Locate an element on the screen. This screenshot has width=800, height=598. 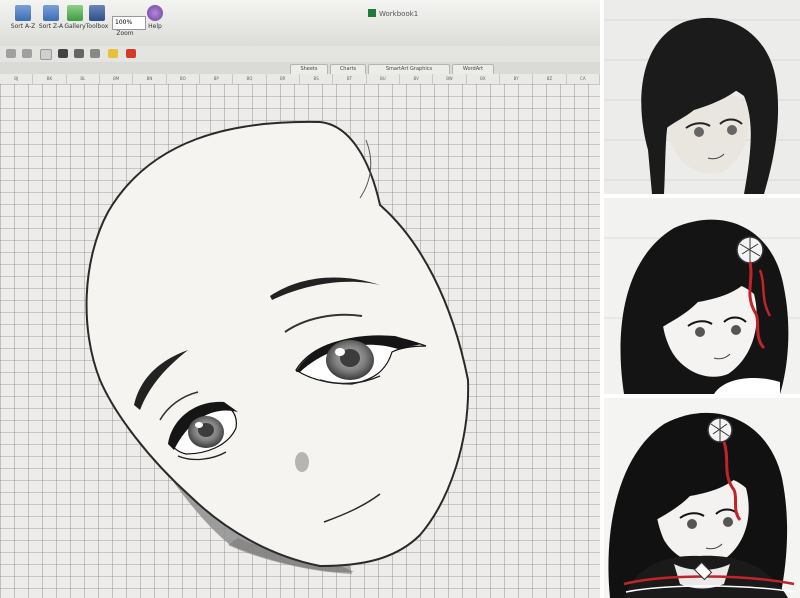
nose is located at coordinates (302, 462).